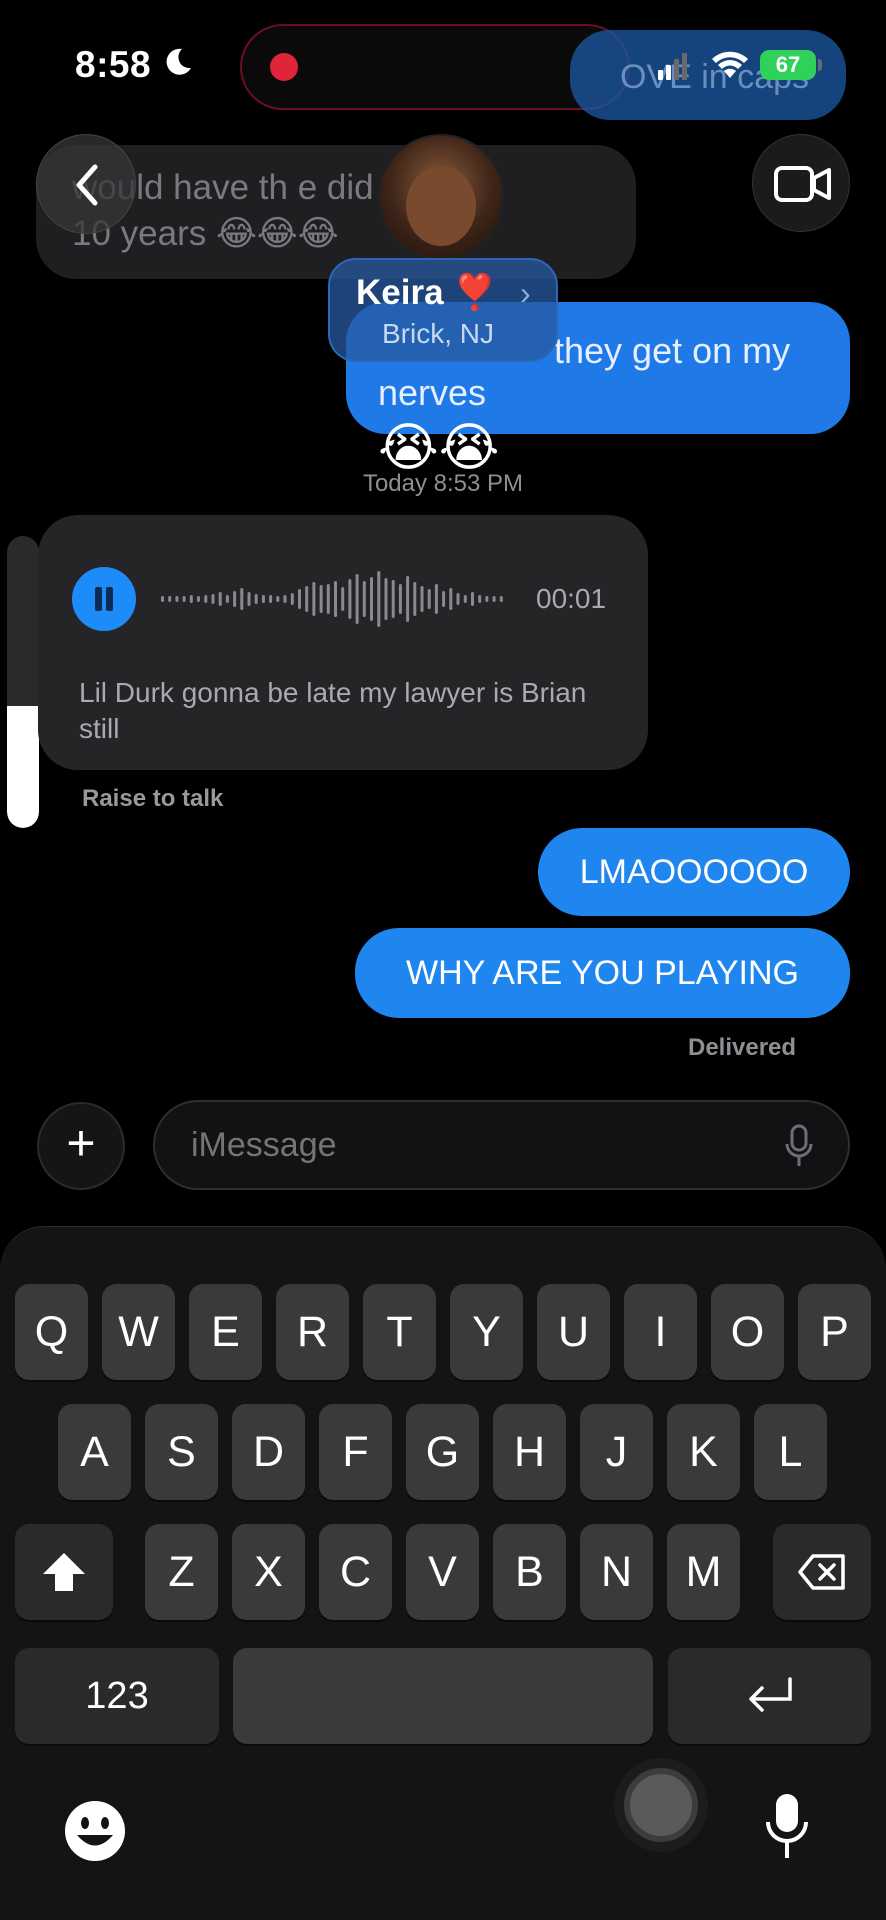  Describe the element at coordinates (730, 64) in the screenshot. I see `wifi-icon` at that location.